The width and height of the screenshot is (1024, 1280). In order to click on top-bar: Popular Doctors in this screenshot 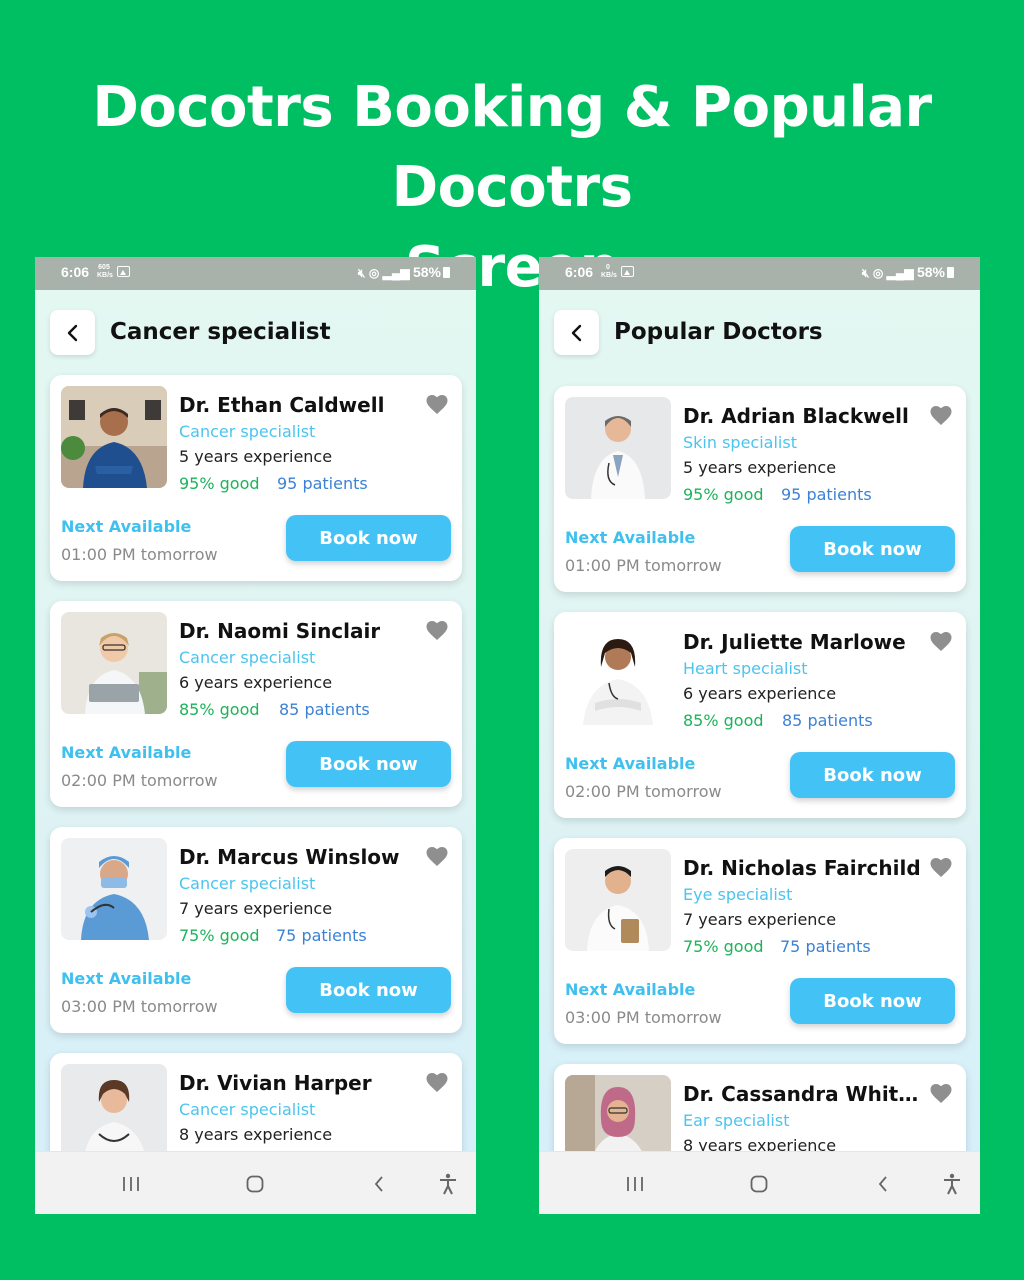, I will do `click(759, 333)`.